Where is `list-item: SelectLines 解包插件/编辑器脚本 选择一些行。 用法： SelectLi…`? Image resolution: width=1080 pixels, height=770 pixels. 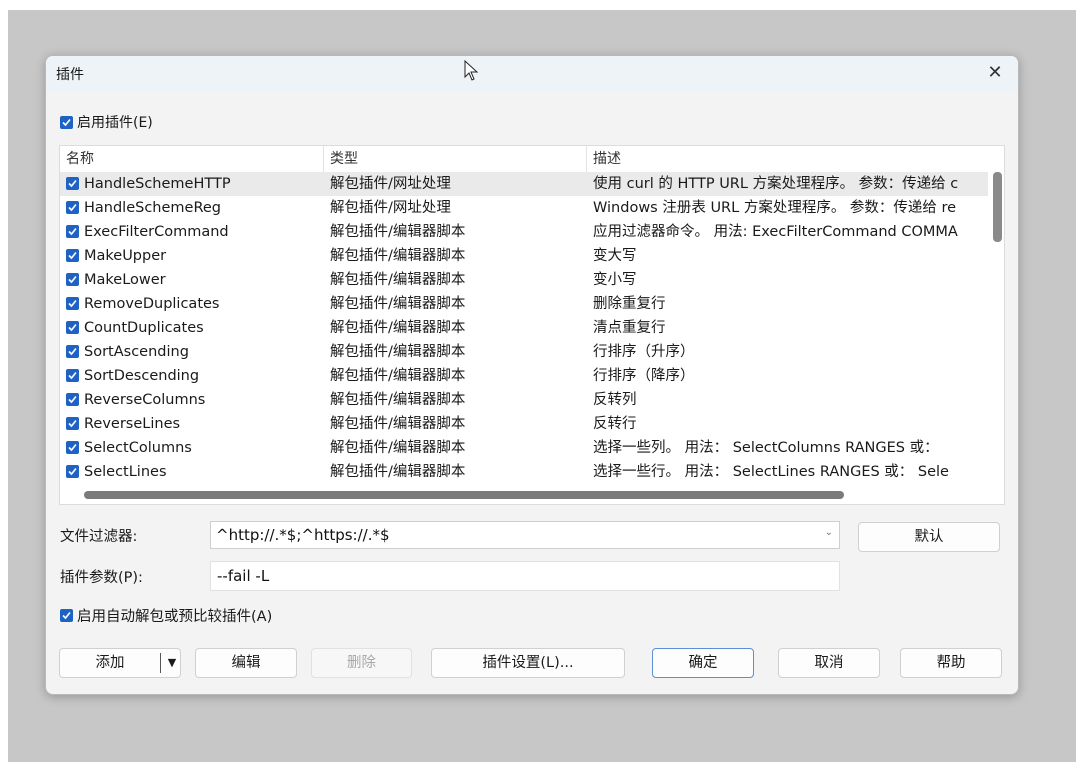 list-item: SelectLines 解包插件/编辑器脚本 选择一些行。 用法： SelectLi… is located at coordinates (524, 472).